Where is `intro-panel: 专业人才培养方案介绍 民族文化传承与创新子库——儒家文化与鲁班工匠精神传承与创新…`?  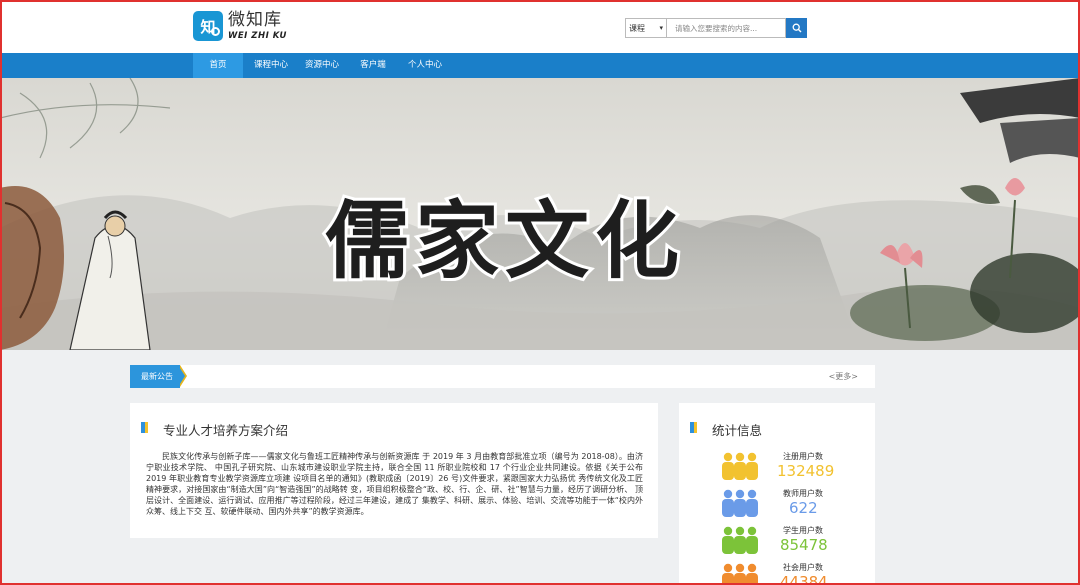 intro-panel: 专业人才培养方案介绍 民族文化传承与创新子库——儒家文化与鲁班工匠精神传承与创新… is located at coordinates (394, 470).